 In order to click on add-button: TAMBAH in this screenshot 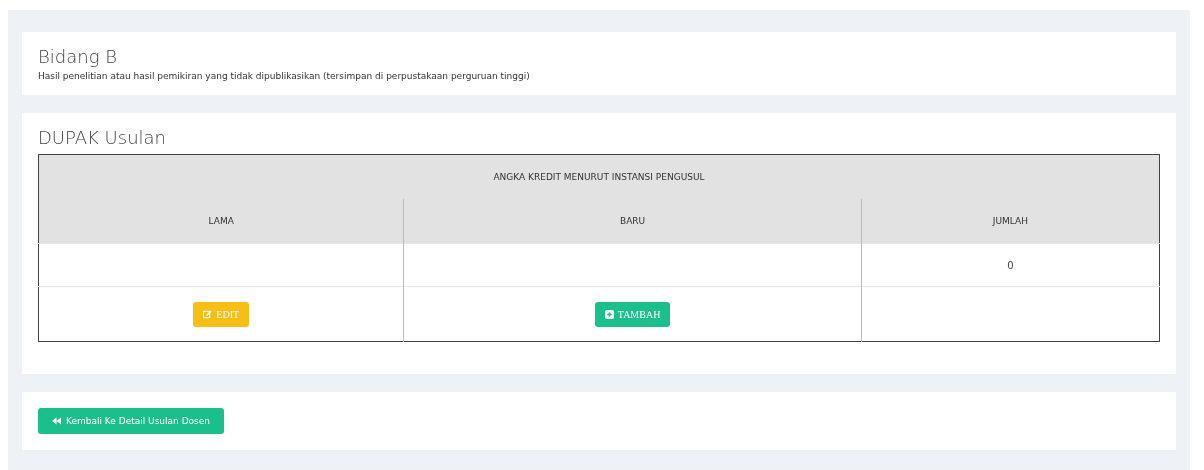, I will do `click(632, 314)`.